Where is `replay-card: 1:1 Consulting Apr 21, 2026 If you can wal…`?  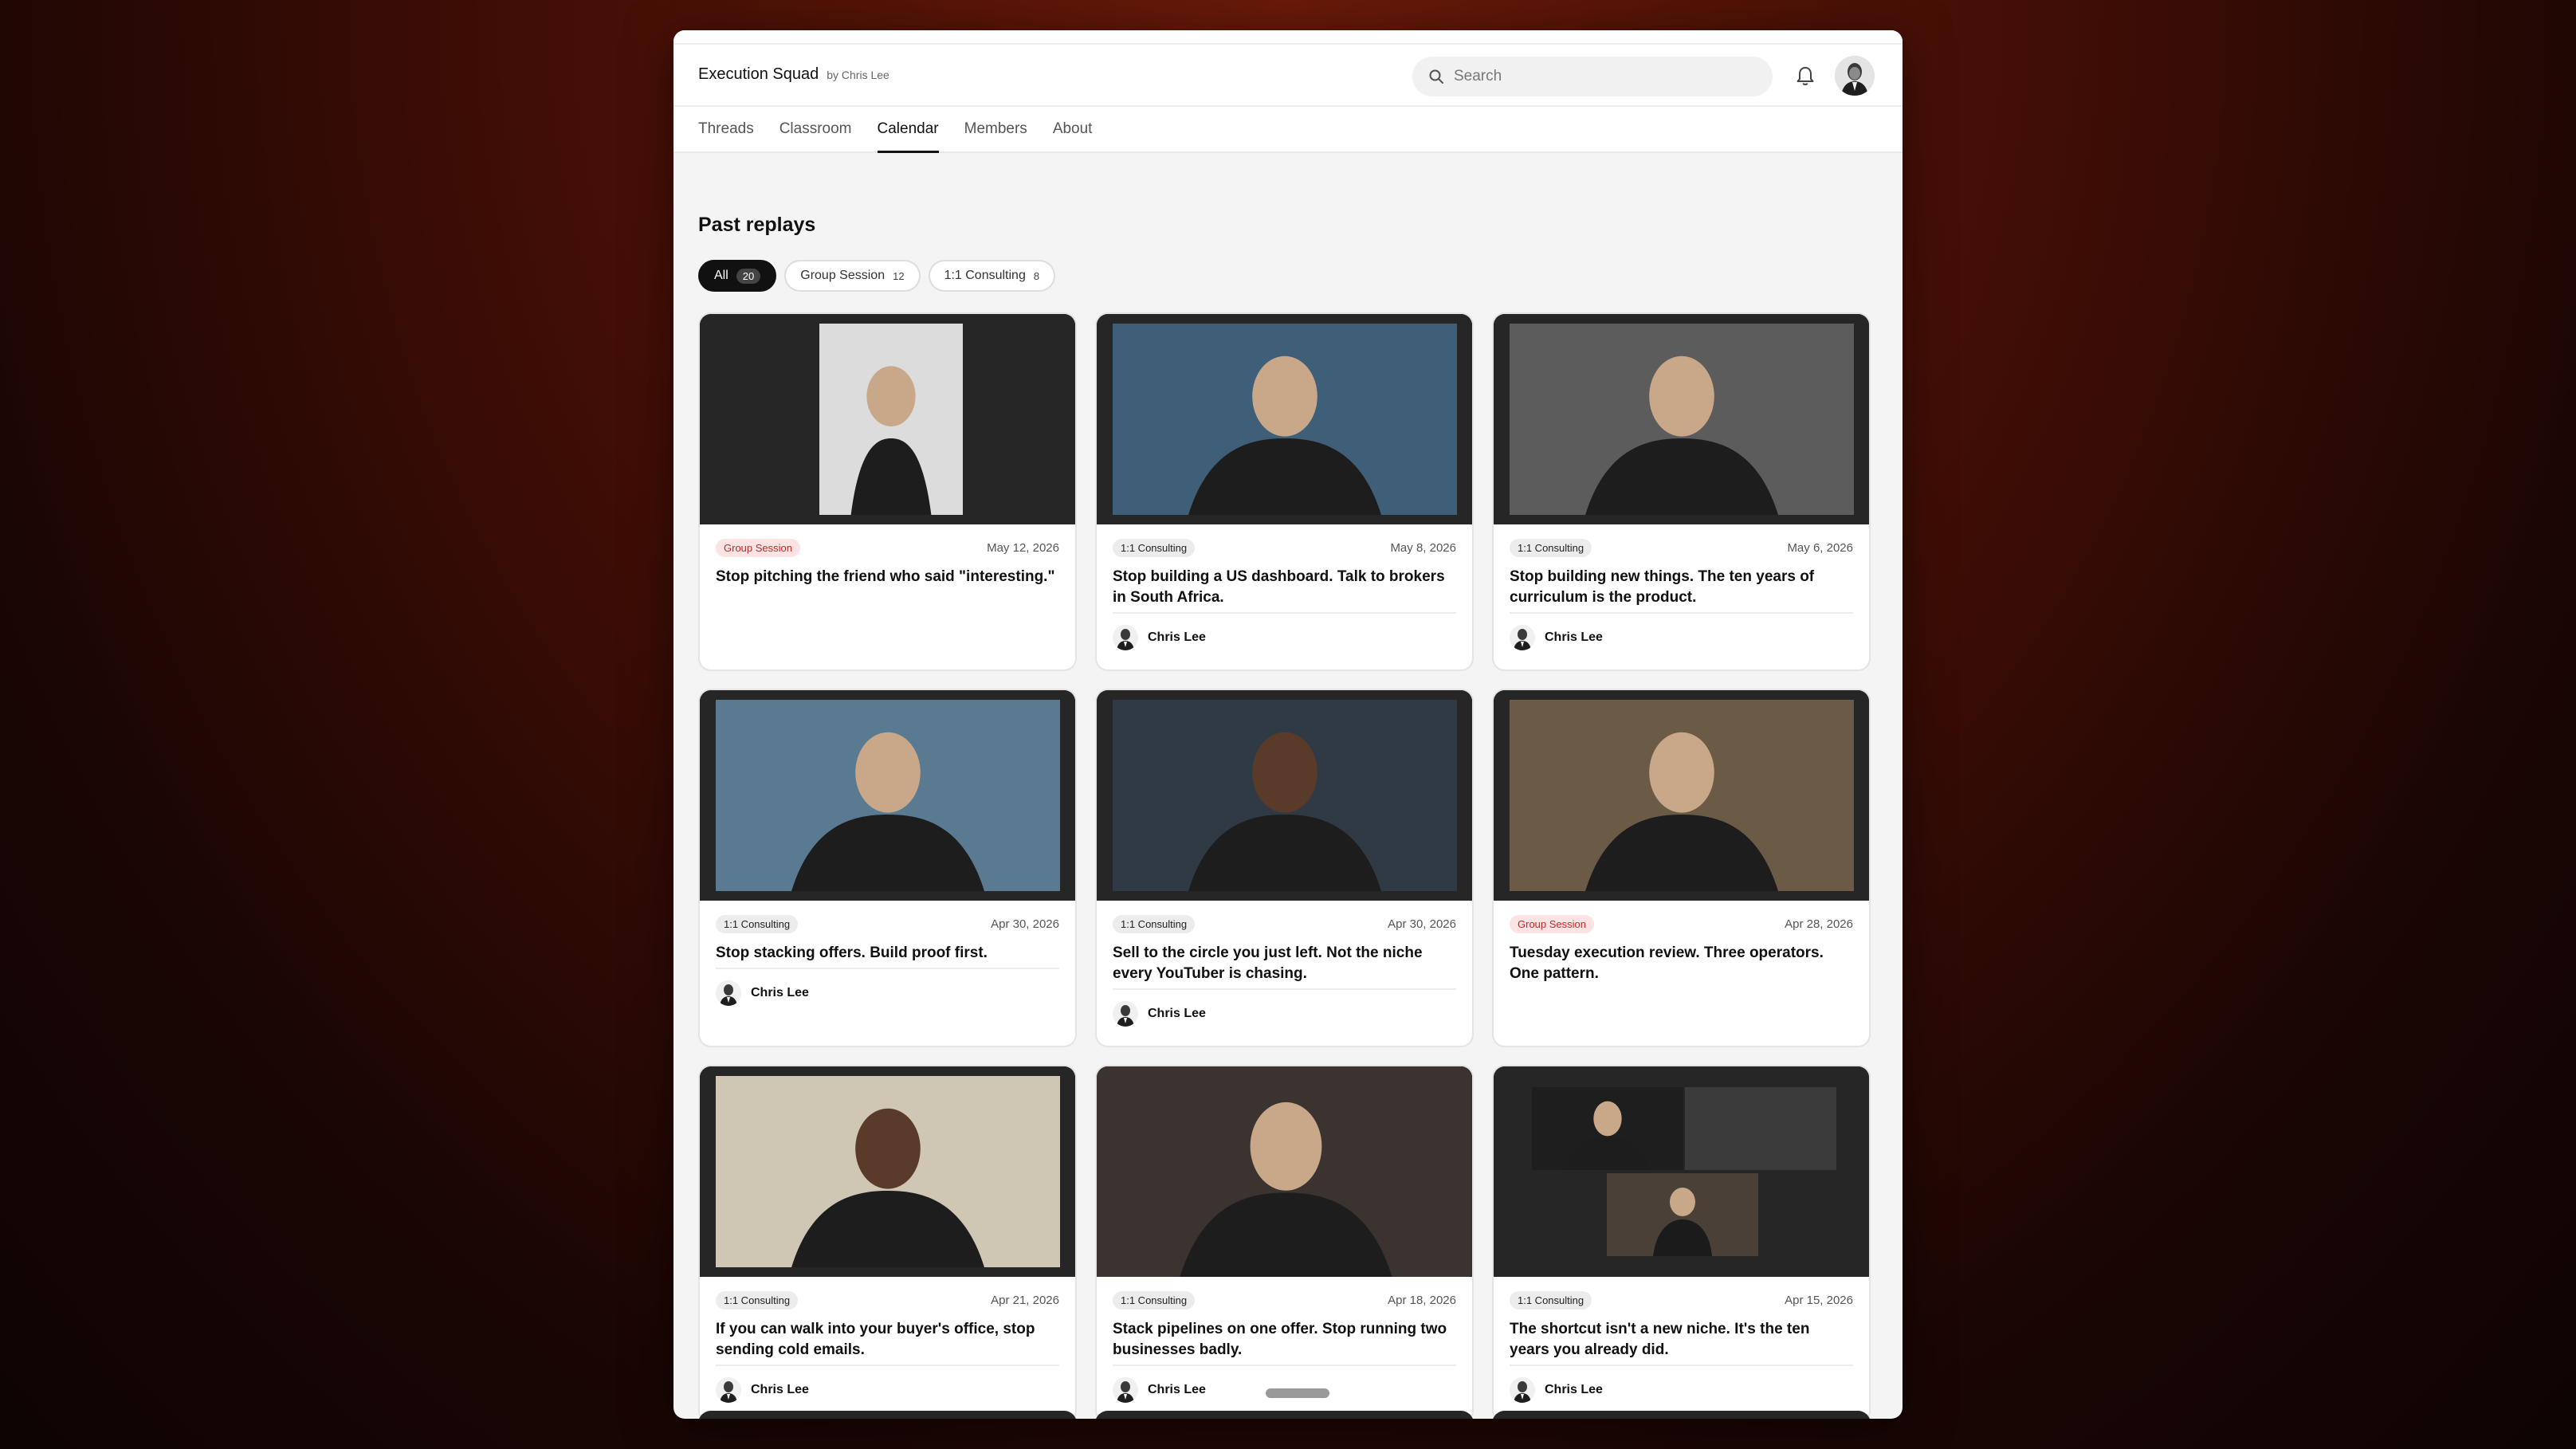
replay-card: 1:1 Consulting Apr 21, 2026 If you can wal… is located at coordinates (887, 1242).